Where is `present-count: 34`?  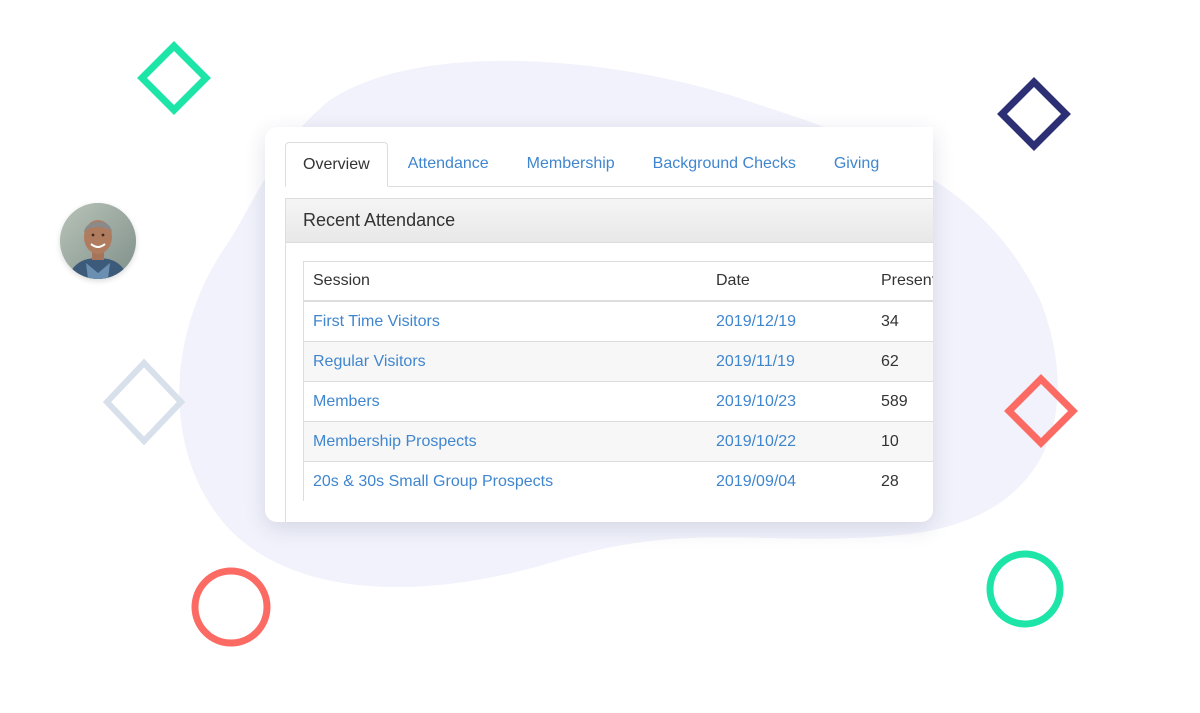 present-count: 34 is located at coordinates (902, 321).